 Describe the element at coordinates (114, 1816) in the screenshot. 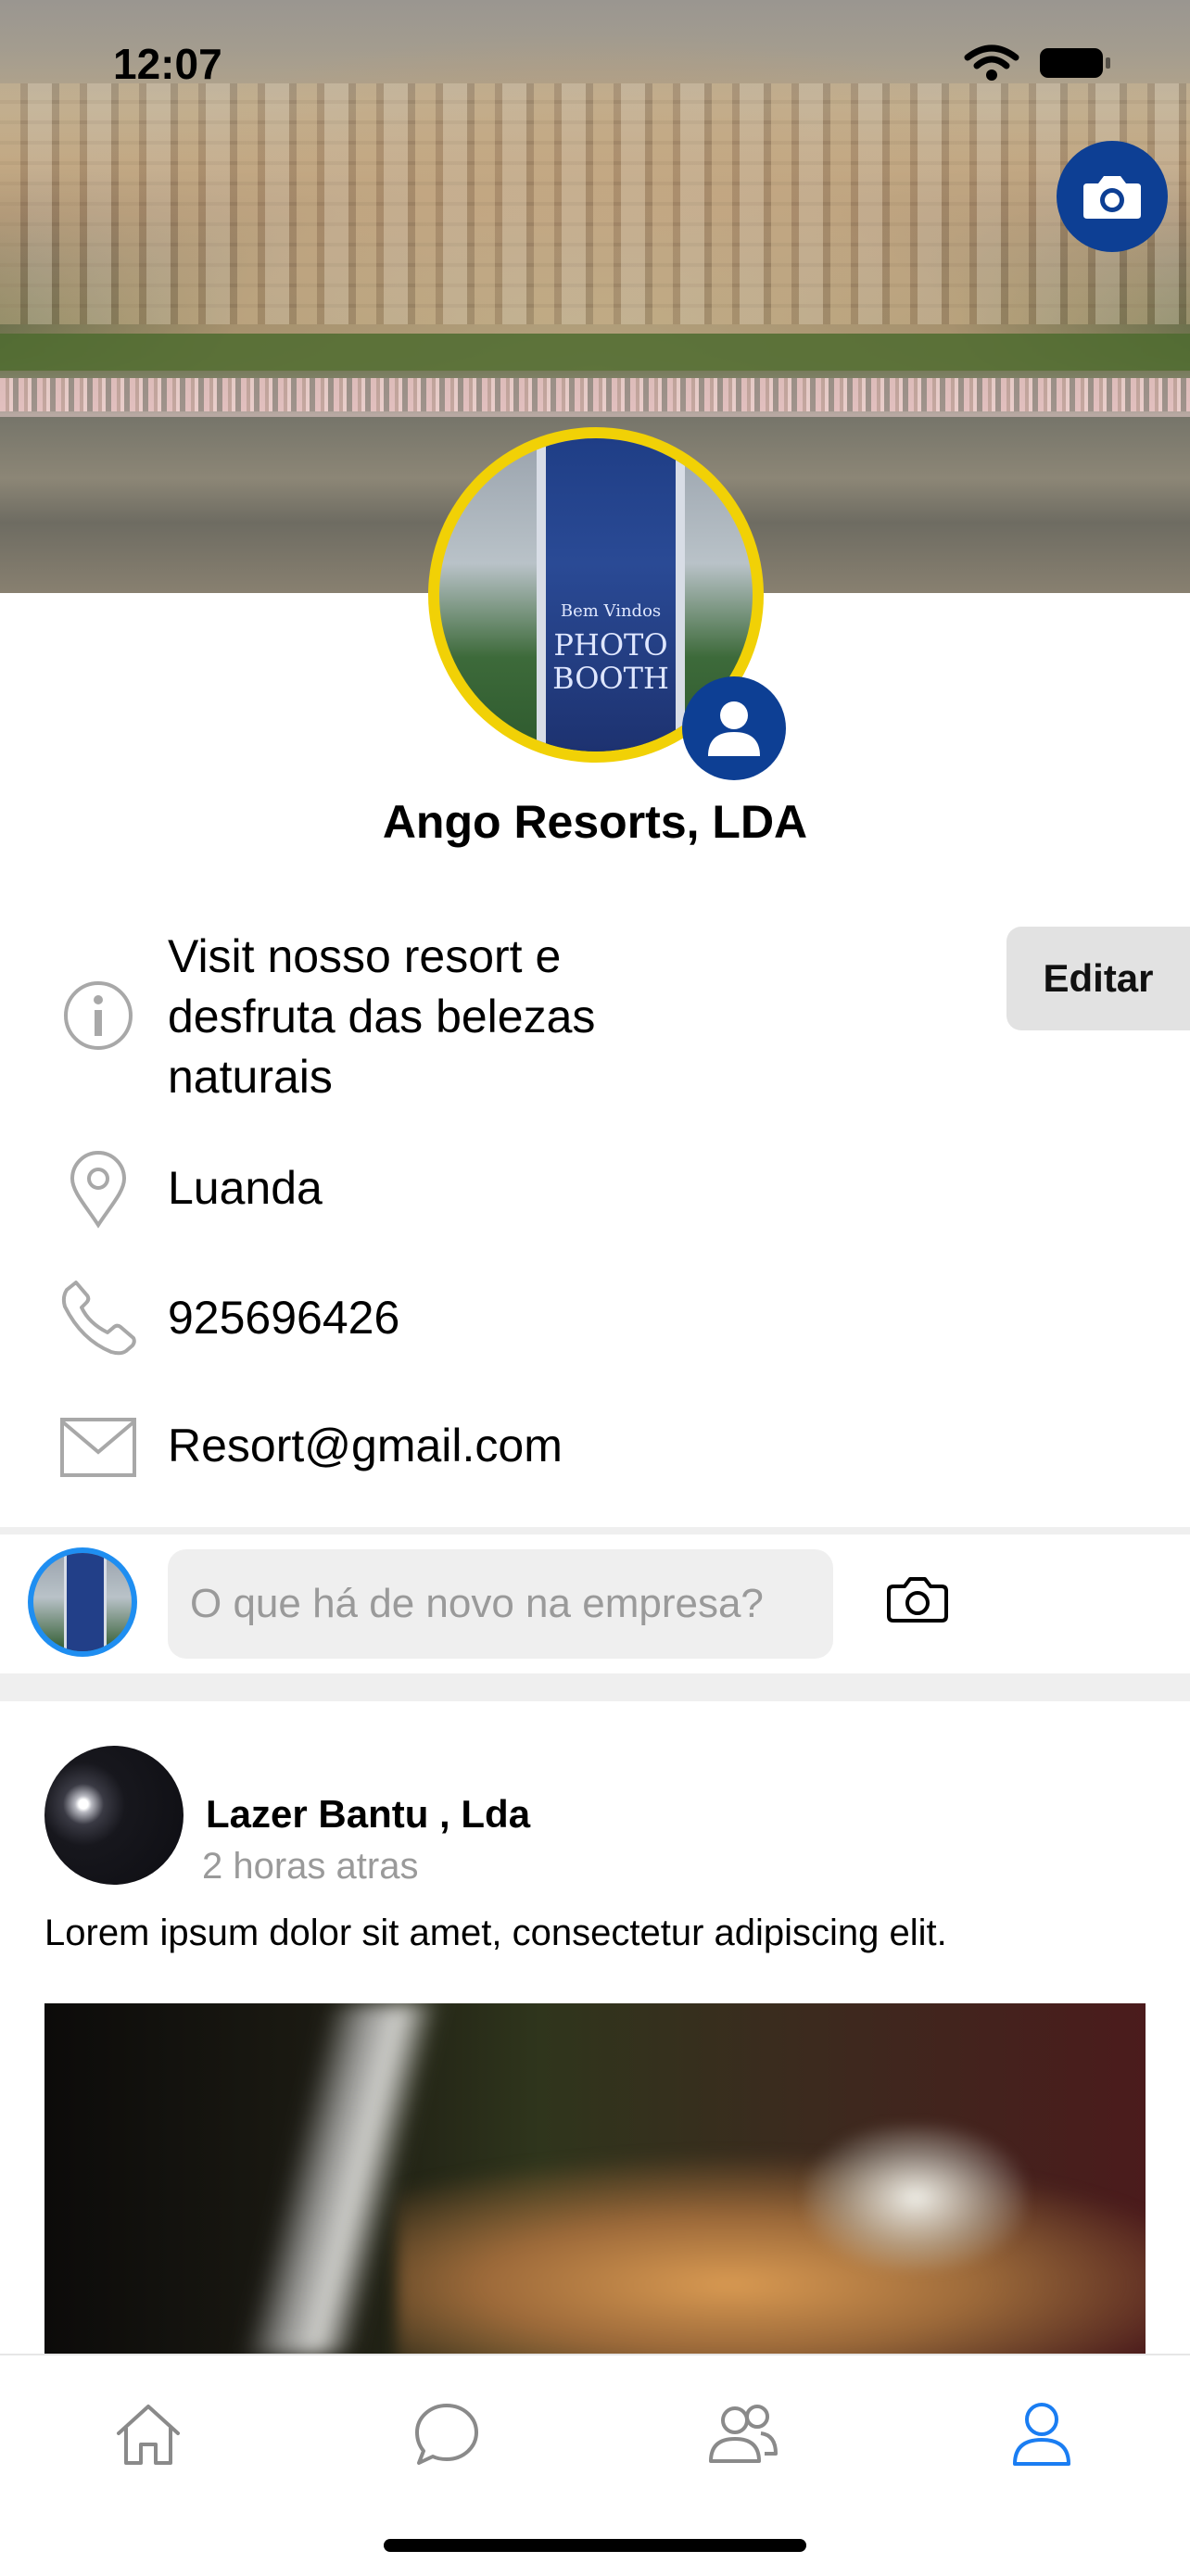

I see `post-author-avatar` at that location.